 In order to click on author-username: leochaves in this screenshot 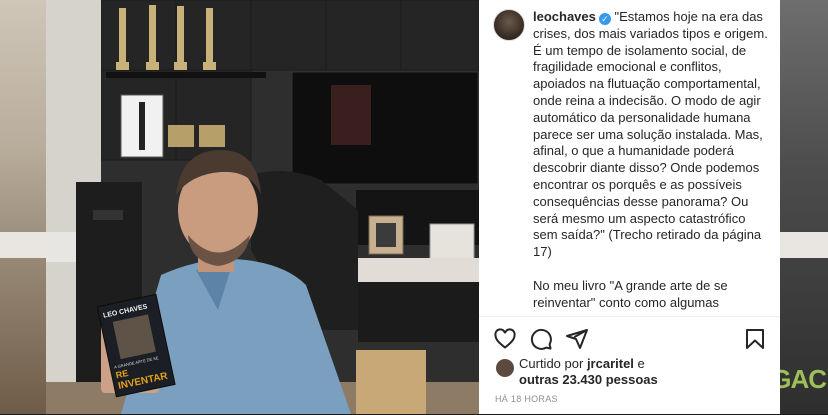, I will do `click(564, 16)`.